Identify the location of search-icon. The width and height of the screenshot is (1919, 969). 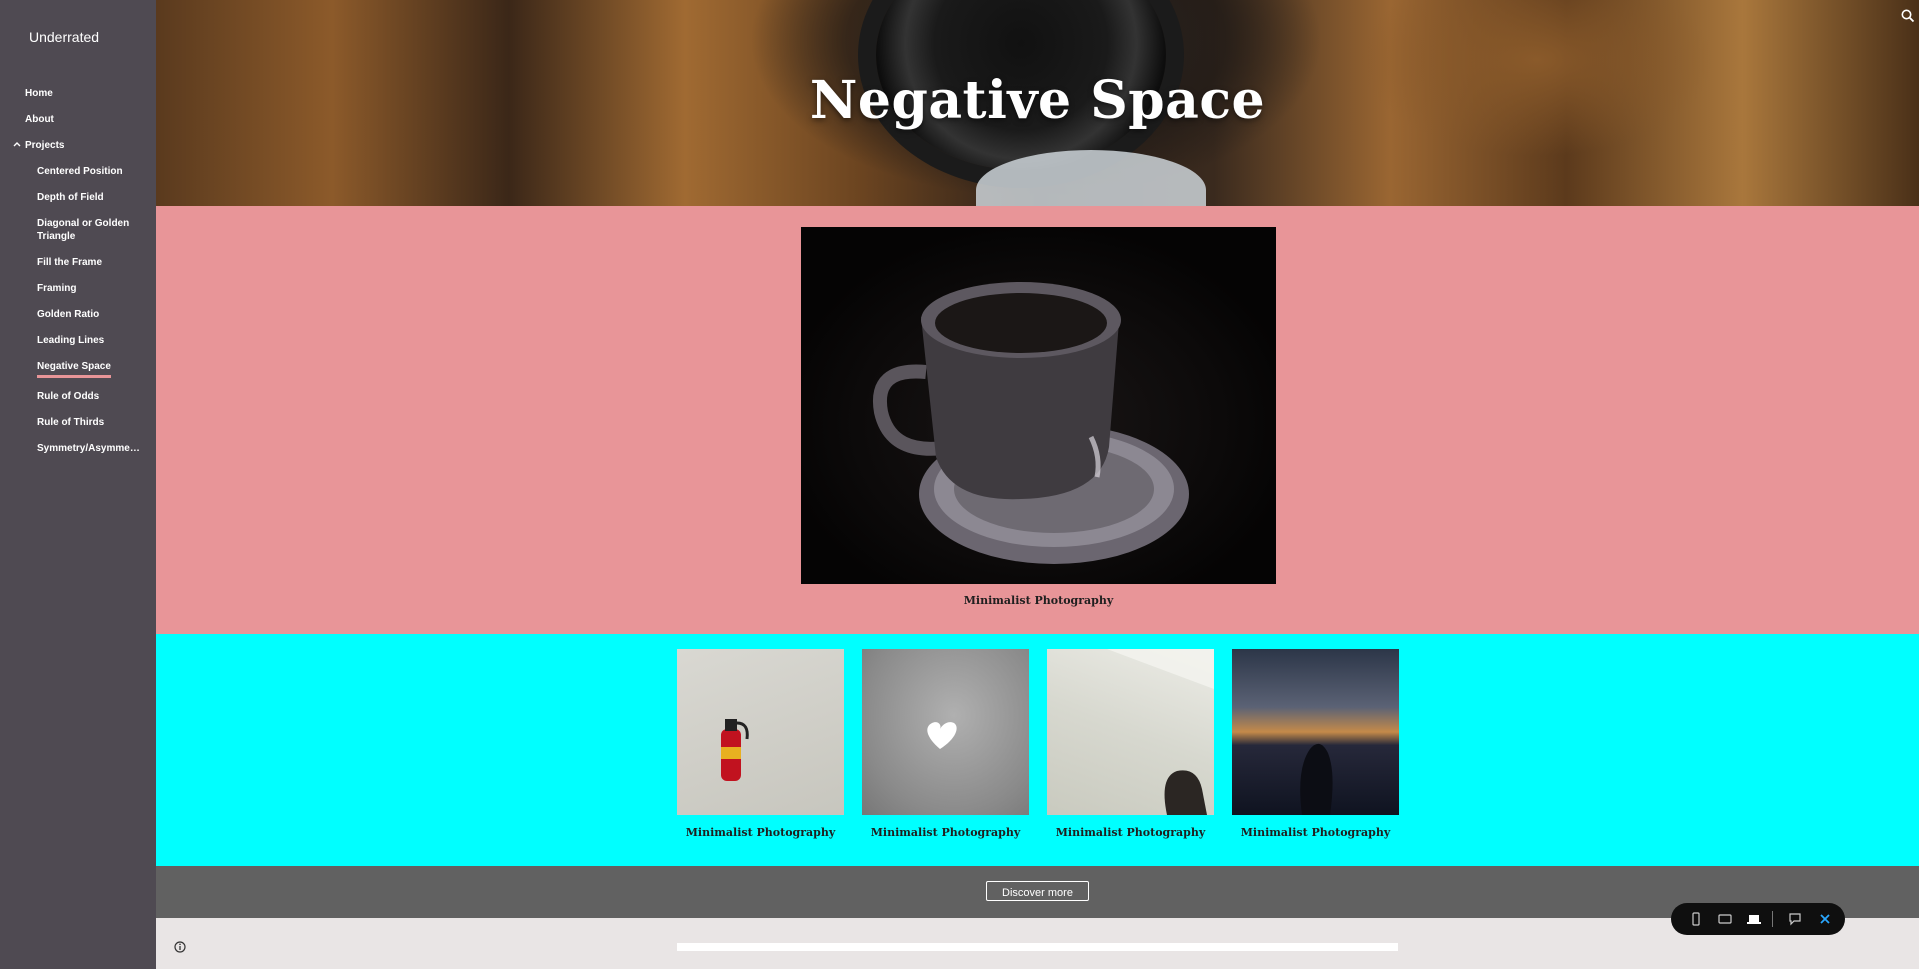
(1908, 16).